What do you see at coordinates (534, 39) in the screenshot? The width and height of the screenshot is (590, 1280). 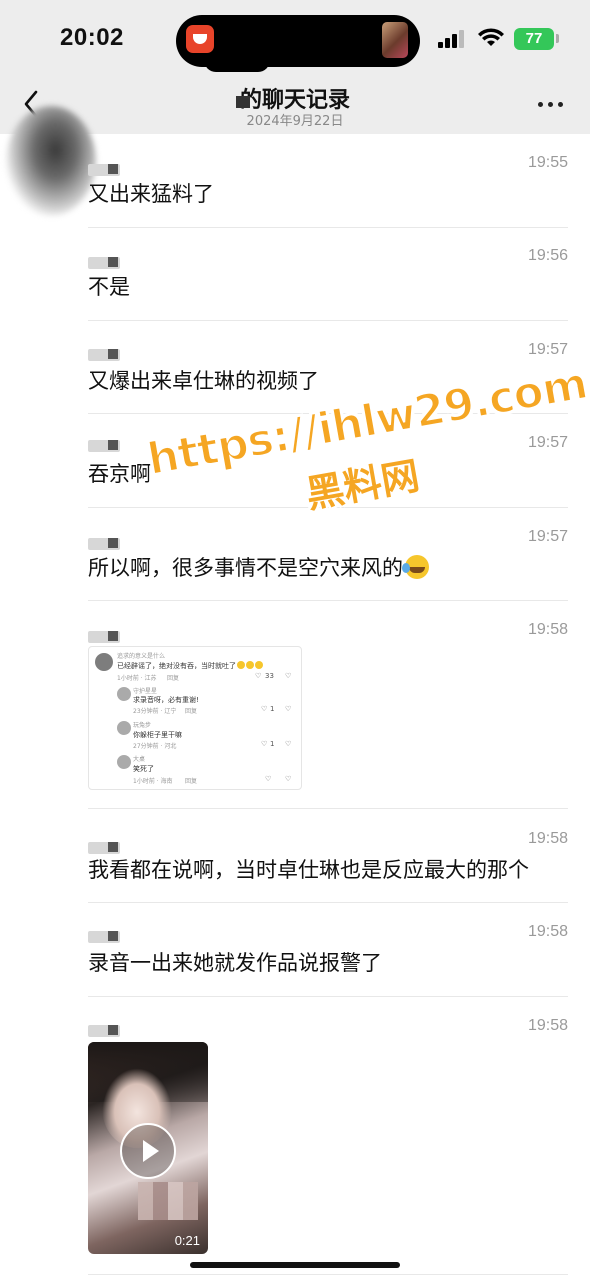 I see `battery-level: 77` at bounding box center [534, 39].